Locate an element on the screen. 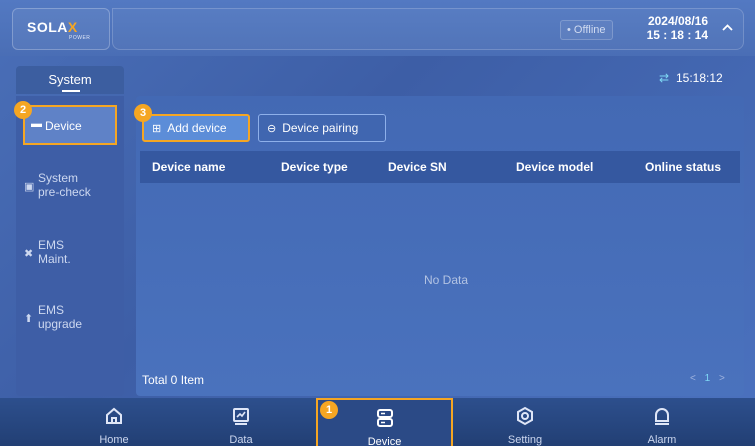  next-page-button: > is located at coordinates (722, 378).